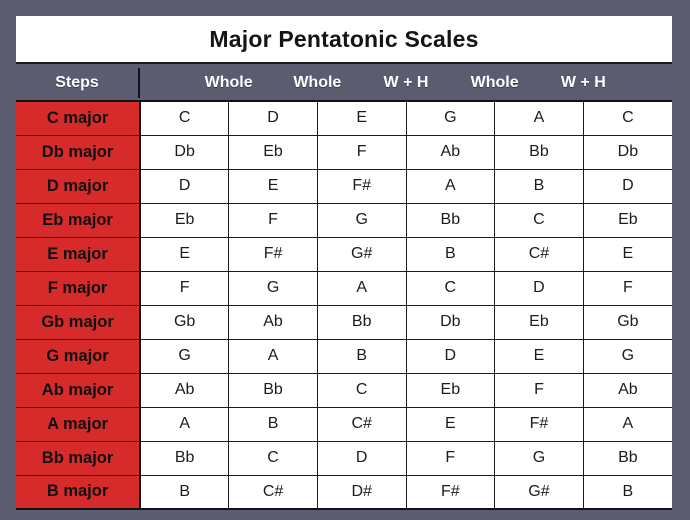 The width and height of the screenshot is (690, 520). I want to click on scale-name-cell: G major, so click(79, 356).